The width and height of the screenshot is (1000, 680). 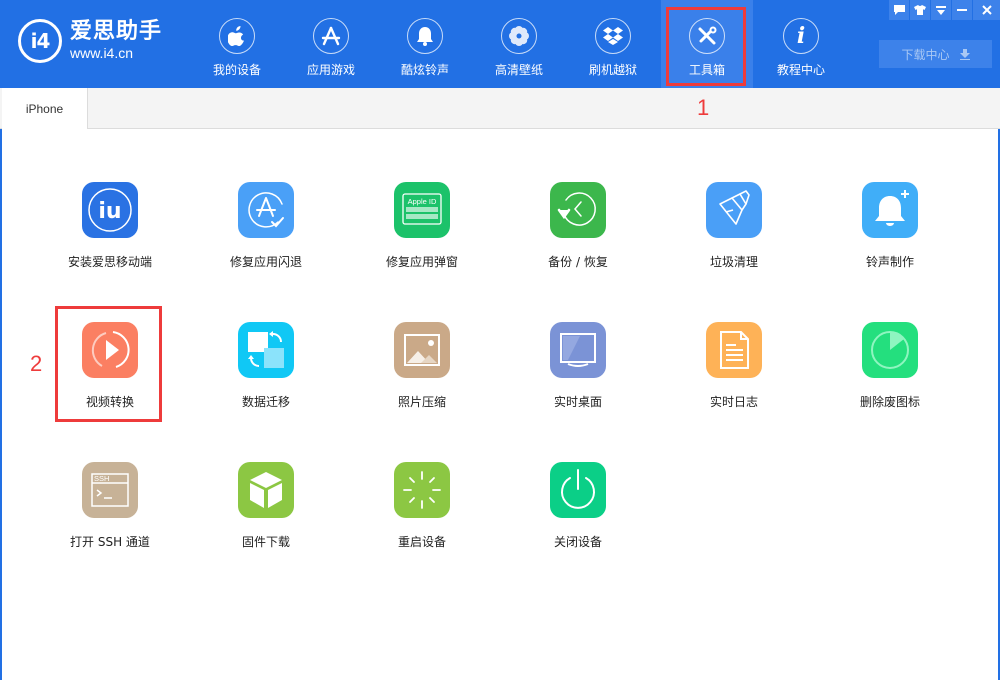 What do you see at coordinates (706, 46) in the screenshot?
I see `annotation-highlight-toolbox` at bounding box center [706, 46].